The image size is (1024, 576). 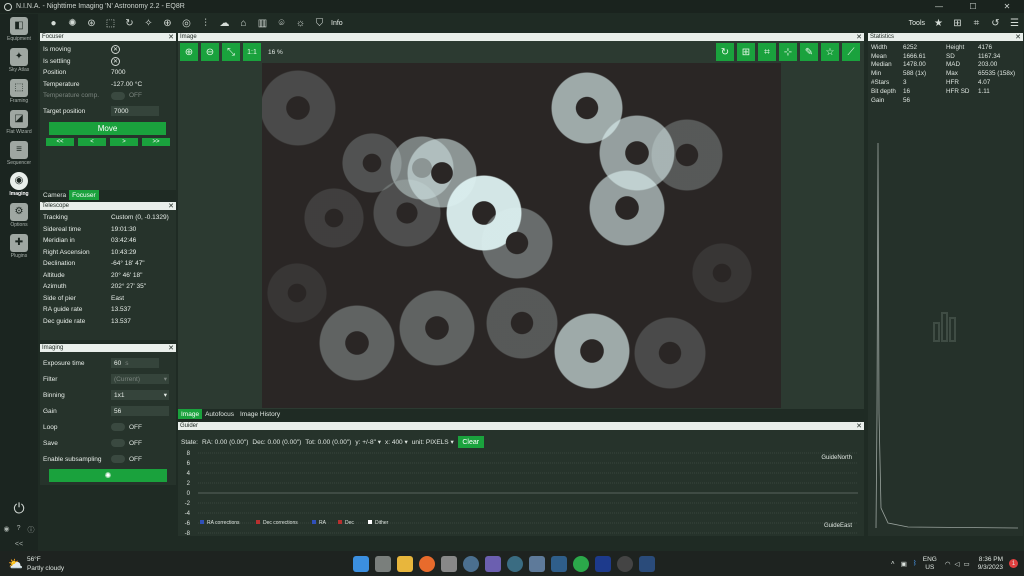 What do you see at coordinates (967, 564) in the screenshot?
I see `battery-icon: ▭` at bounding box center [967, 564].